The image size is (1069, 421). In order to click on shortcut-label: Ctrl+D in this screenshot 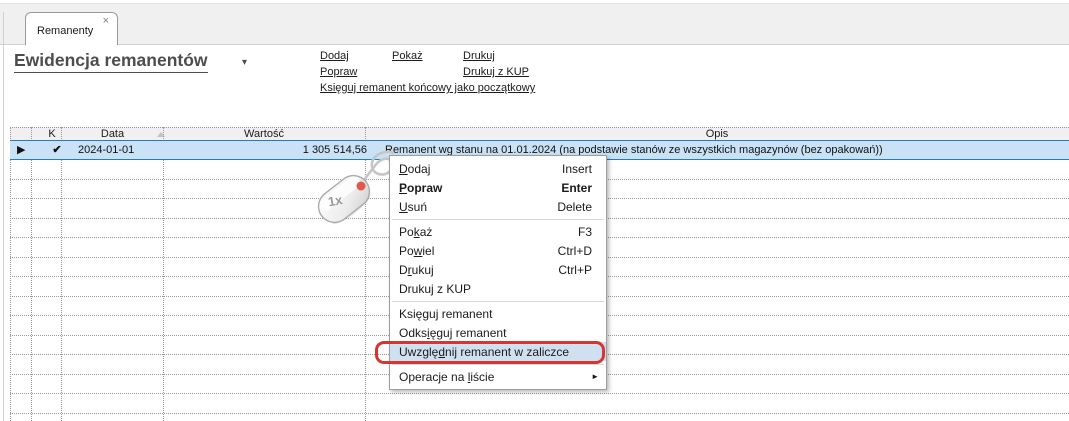, I will do `click(574, 250)`.